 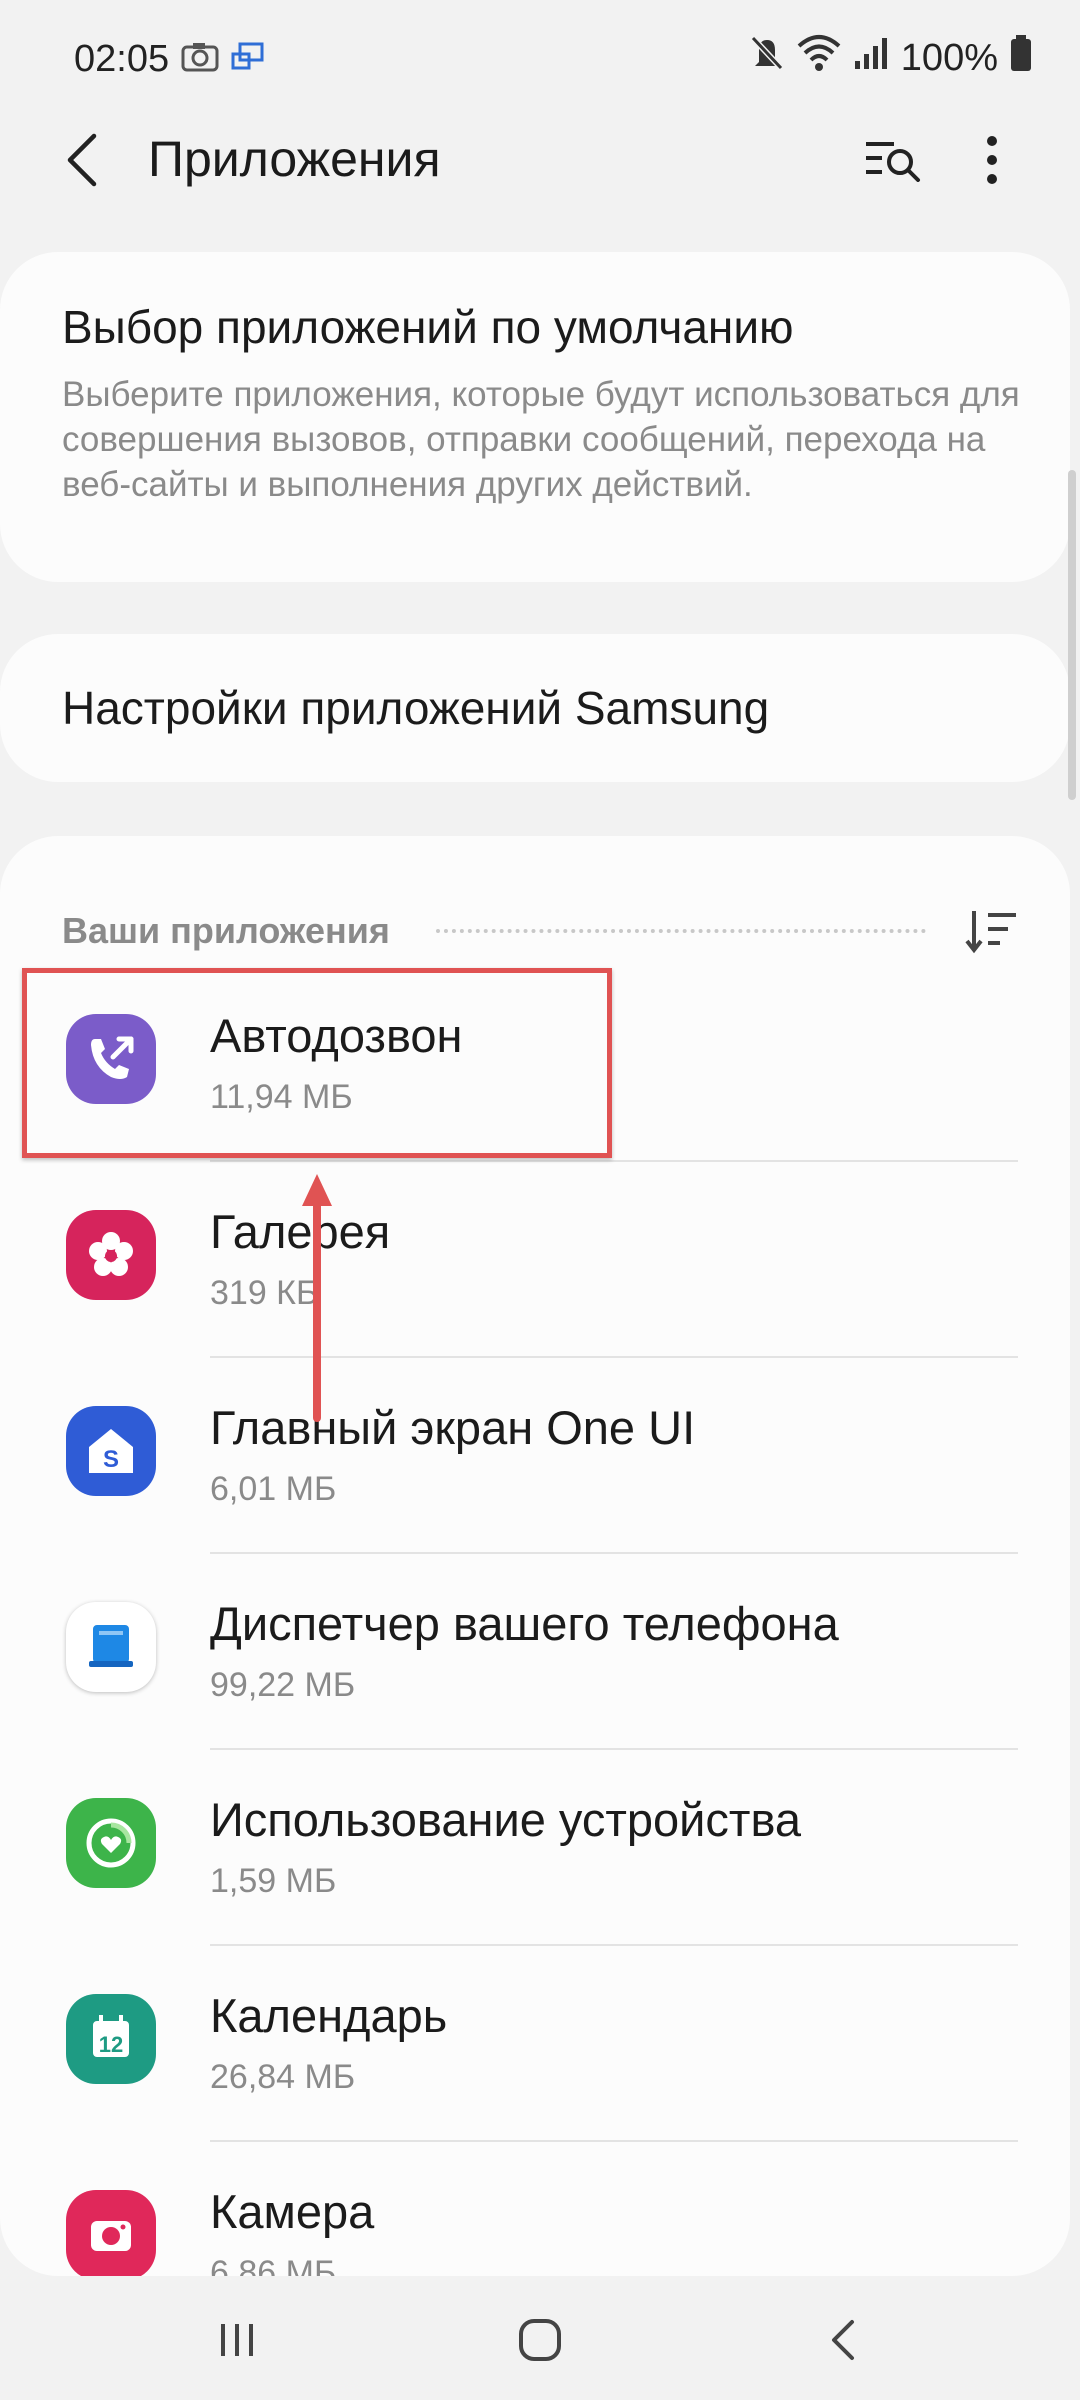 I want to click on status-left-icons, so click(x=223, y=59).